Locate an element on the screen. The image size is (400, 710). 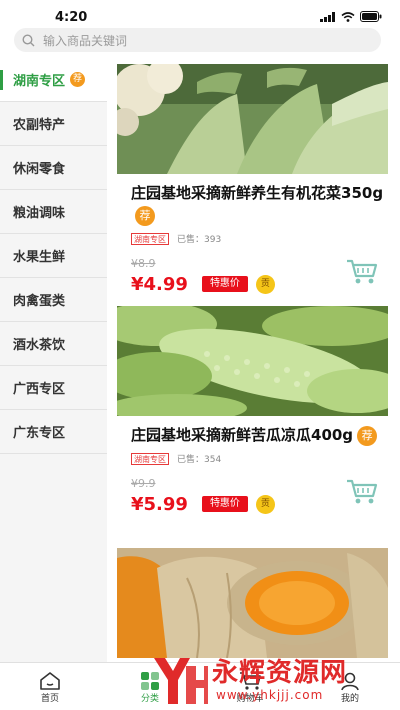
status-icons is located at coordinates (351, 16).